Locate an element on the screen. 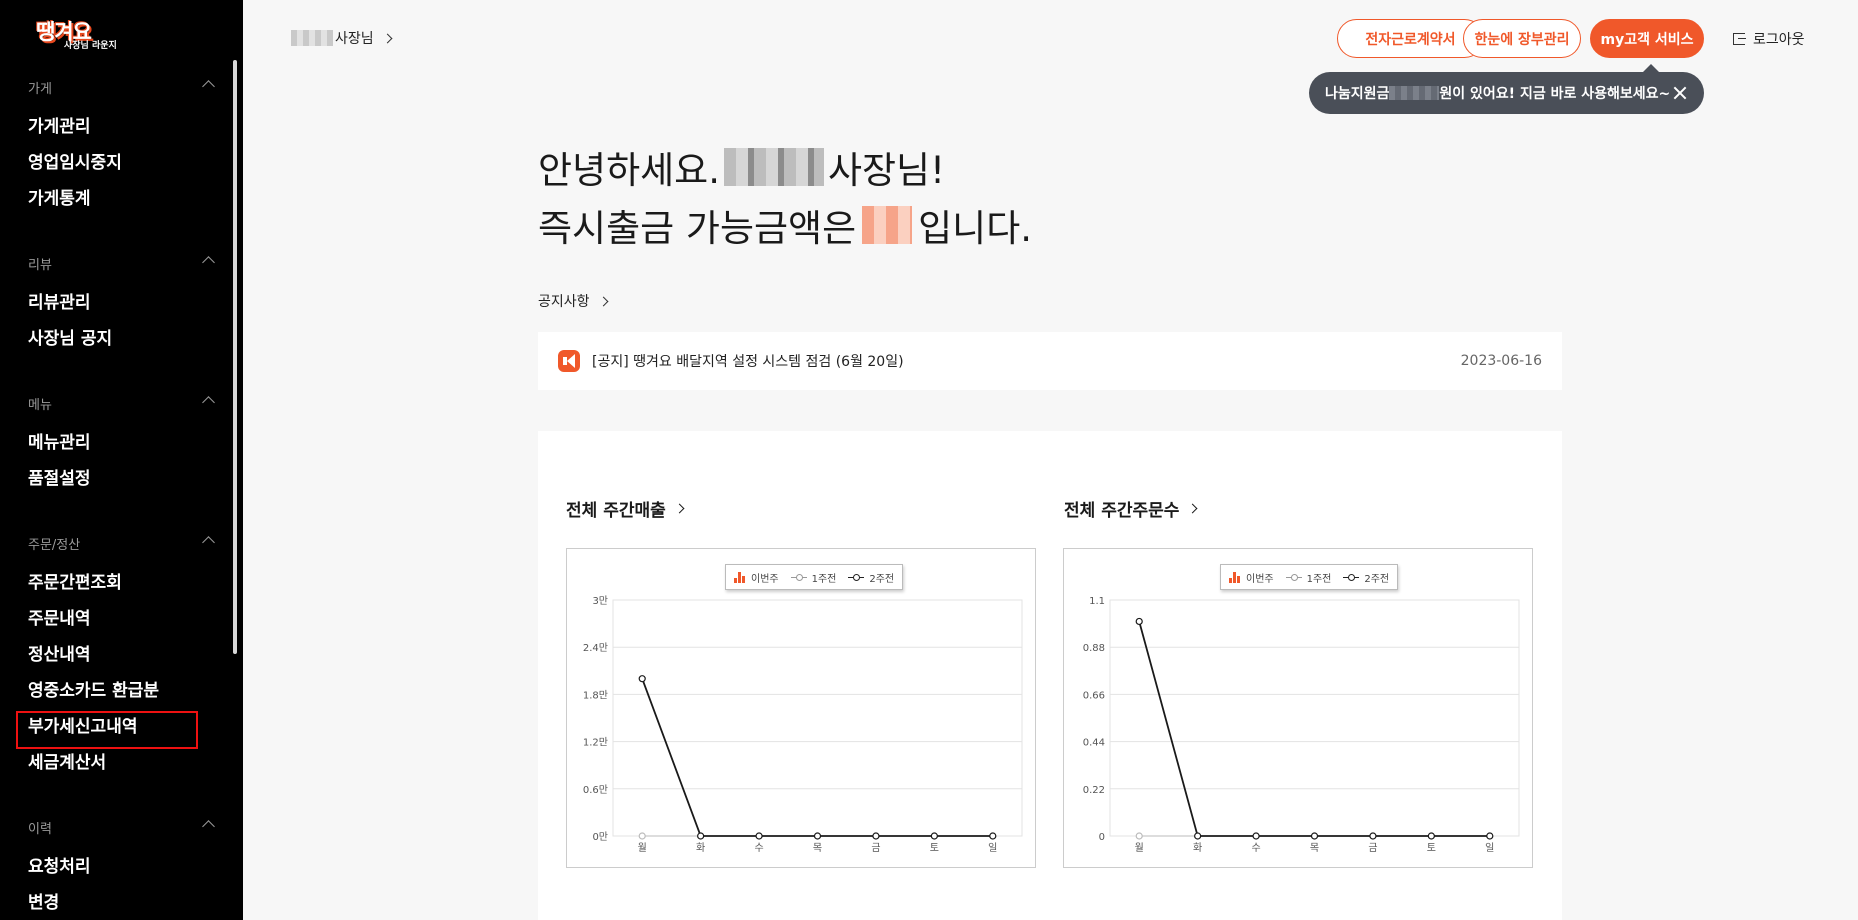  sidebar-section-label: 가게 is located at coordinates (40, 89).